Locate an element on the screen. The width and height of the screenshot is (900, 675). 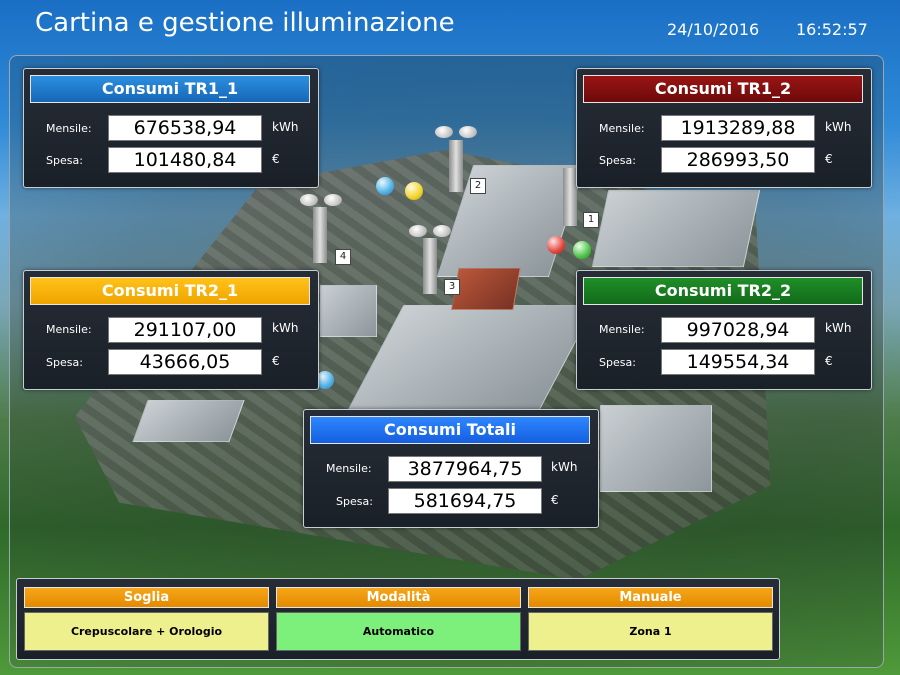
spesa-value: 286993,50 is located at coordinates (738, 160).